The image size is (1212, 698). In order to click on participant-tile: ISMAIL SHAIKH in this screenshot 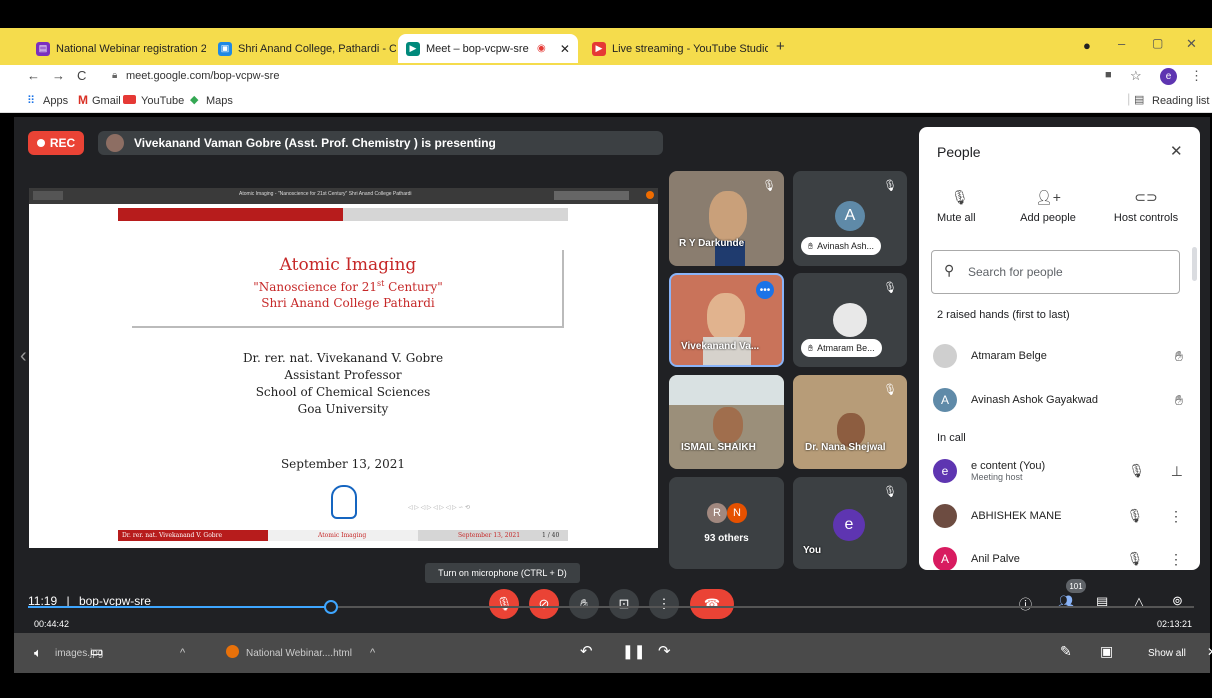, I will do `click(726, 422)`.